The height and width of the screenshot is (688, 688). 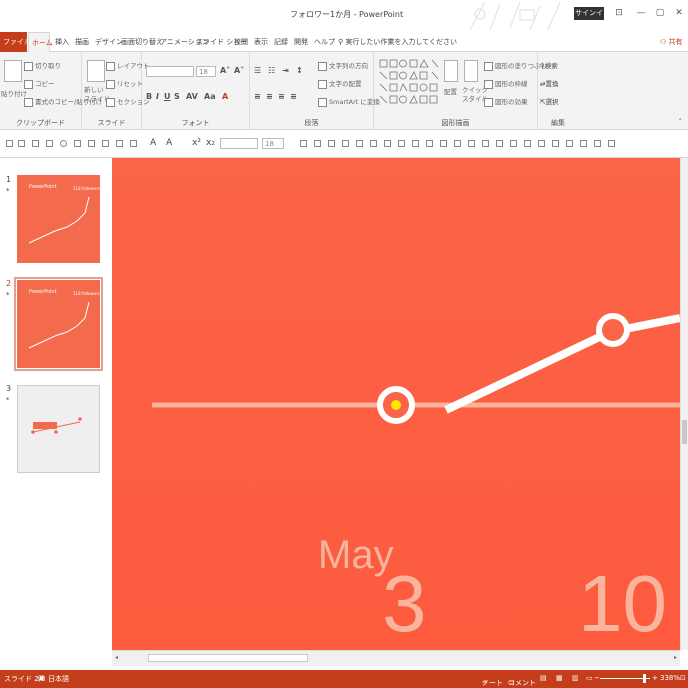 I want to click on zoom-level: 338%, so click(x=670, y=678).